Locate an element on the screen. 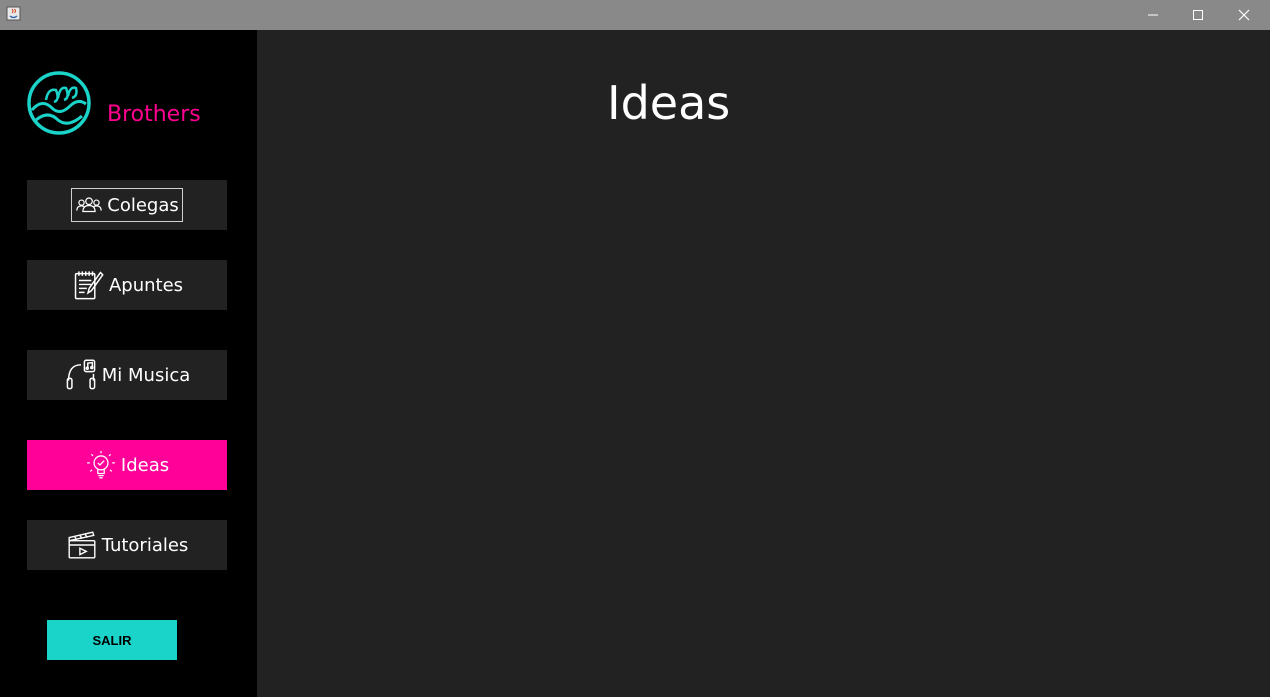 The width and height of the screenshot is (1270, 697). exit-button: SALIR is located at coordinates (112, 640).